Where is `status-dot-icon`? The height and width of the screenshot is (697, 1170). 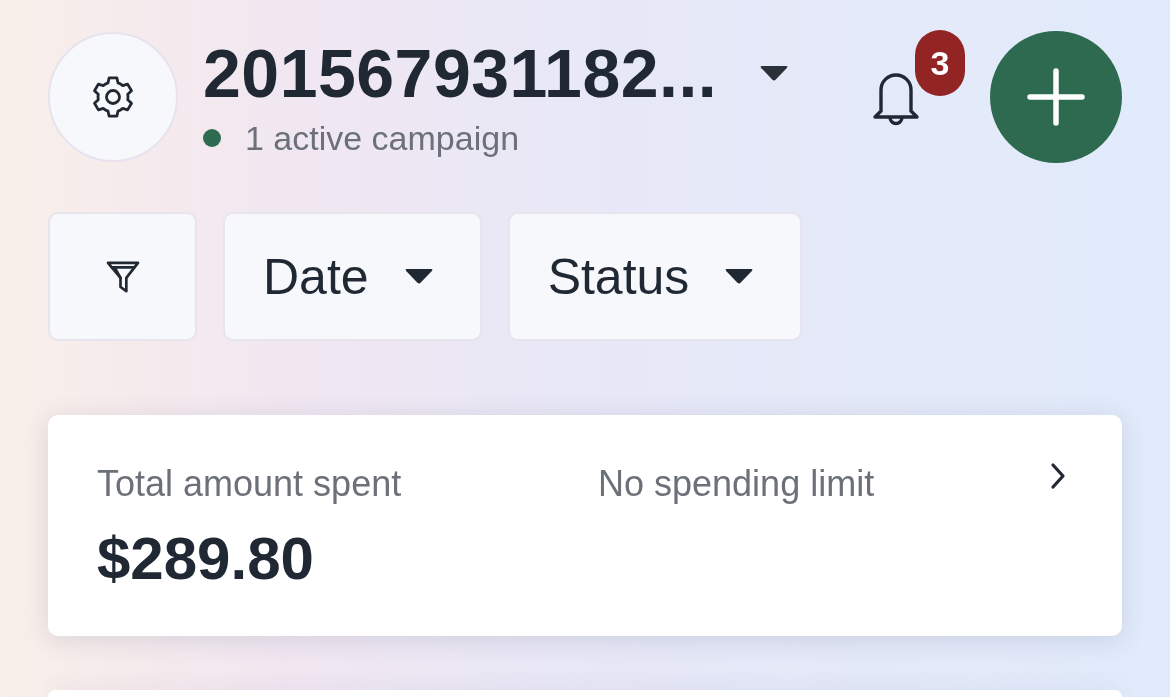
status-dot-icon is located at coordinates (212, 138).